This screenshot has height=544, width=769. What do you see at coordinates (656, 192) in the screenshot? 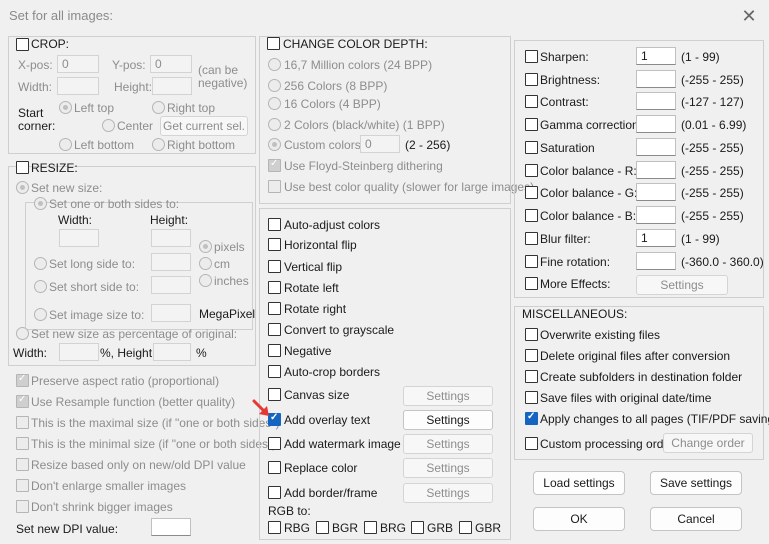
I see `color-balance-g-input` at bounding box center [656, 192].